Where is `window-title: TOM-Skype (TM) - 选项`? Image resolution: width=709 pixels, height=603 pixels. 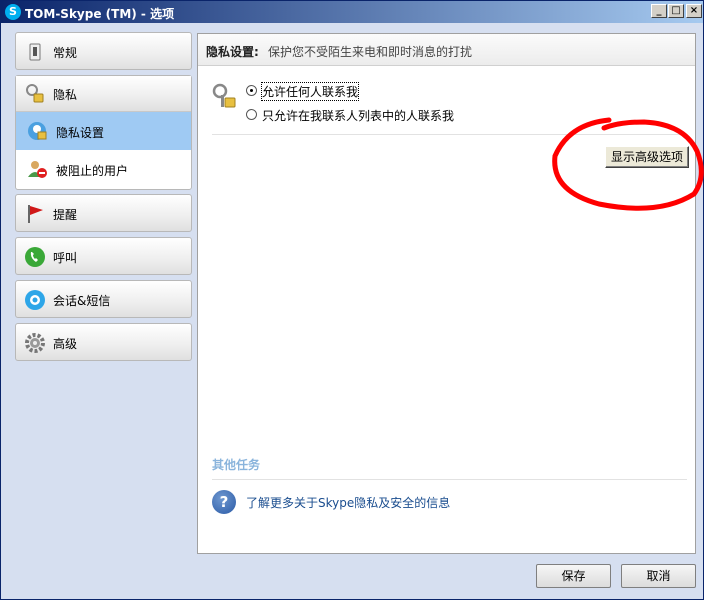
window-title: TOM-Skype (TM) - 选项 is located at coordinates (100, 14).